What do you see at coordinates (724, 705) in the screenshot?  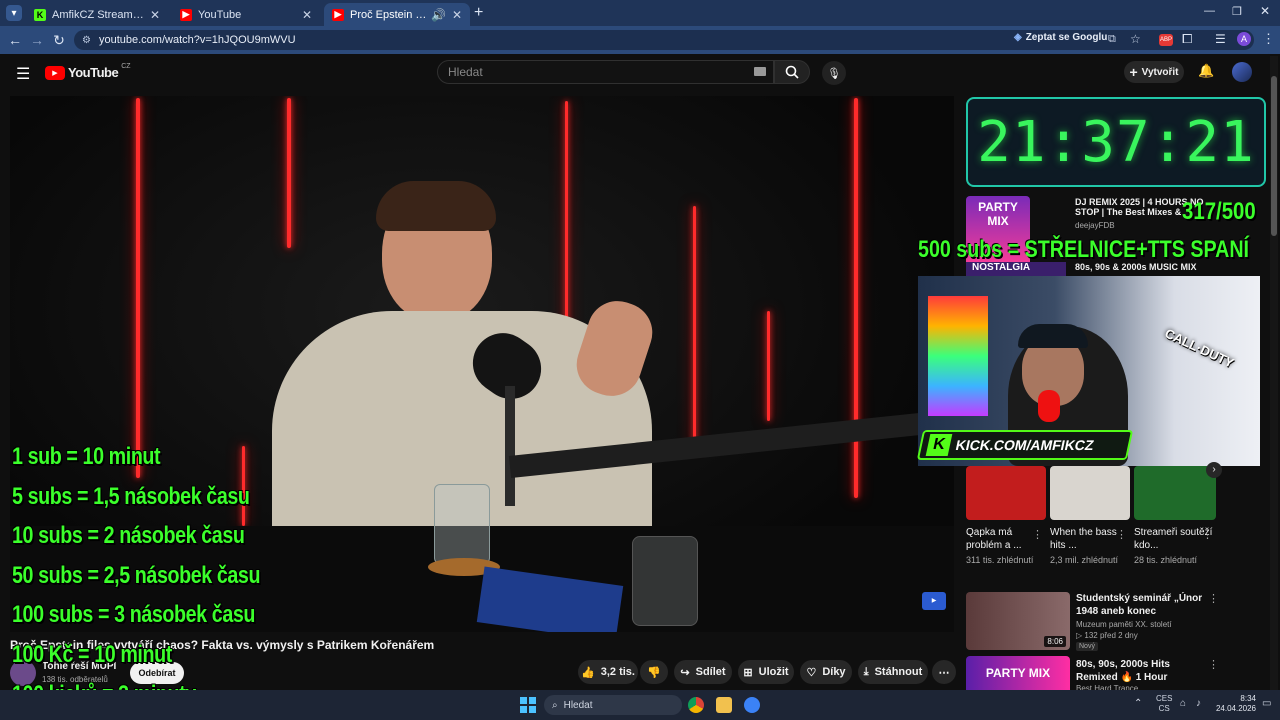 I see `file-explorer-icon` at bounding box center [724, 705].